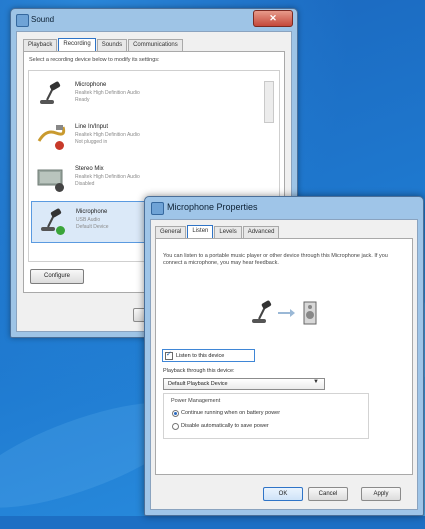 The width and height of the screenshot is (425, 529). I want to click on listen-checkbox-label: Listen to this device, so click(200, 355).